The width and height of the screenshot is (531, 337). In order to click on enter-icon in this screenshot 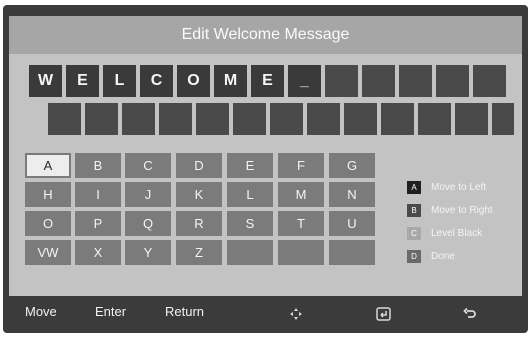, I will do `click(383, 314)`.